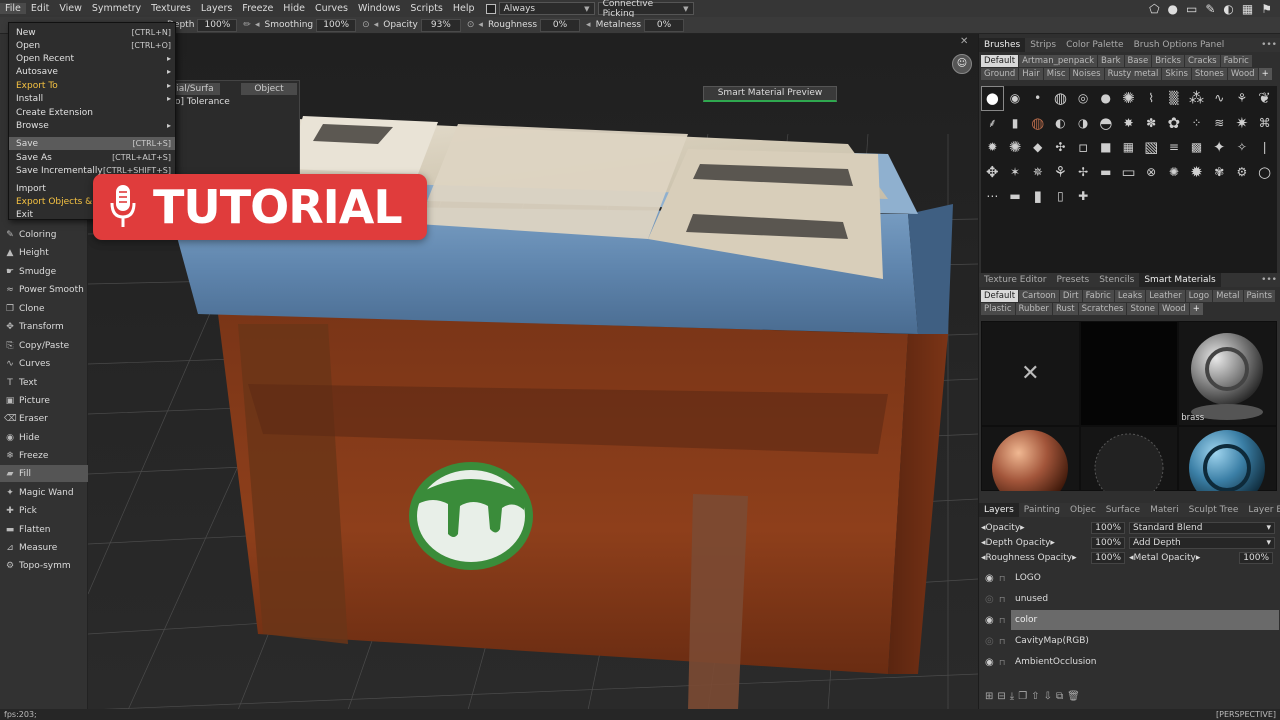  I want to click on depth-input: 100%, so click(217, 25).